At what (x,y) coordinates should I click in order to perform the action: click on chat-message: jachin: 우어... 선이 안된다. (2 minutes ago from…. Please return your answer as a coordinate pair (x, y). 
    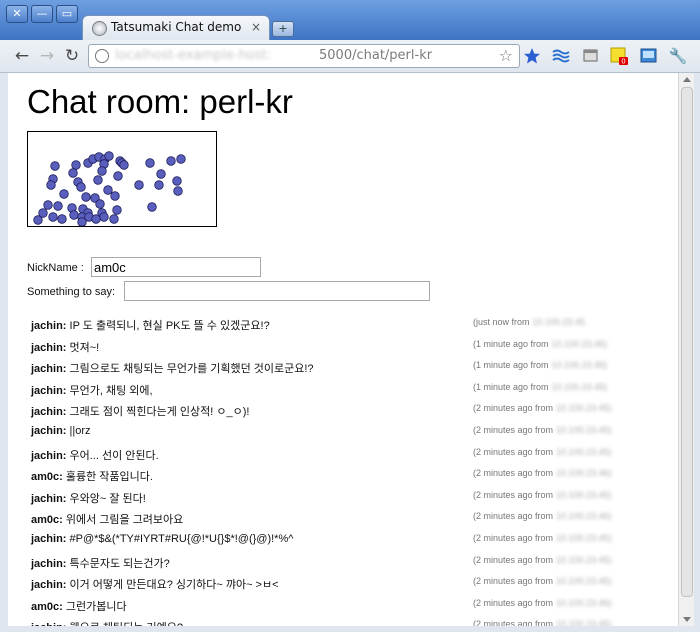
    Looking at the image, I should click on (351, 458).